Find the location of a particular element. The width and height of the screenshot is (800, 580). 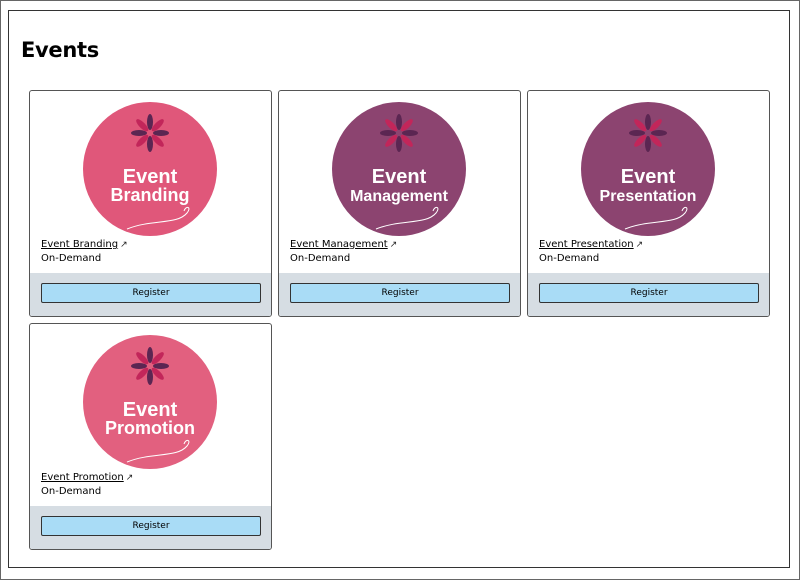

event-logo: Event Management is located at coordinates (399, 169).